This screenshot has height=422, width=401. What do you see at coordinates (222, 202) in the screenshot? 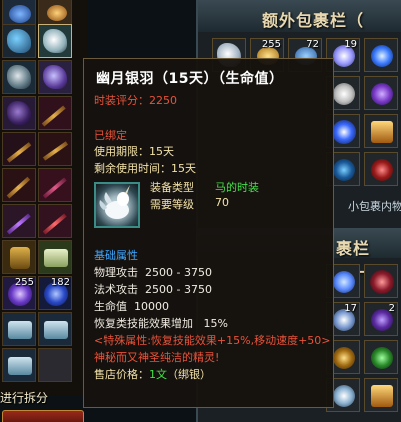
I see `req-level-value: 70` at bounding box center [222, 202].